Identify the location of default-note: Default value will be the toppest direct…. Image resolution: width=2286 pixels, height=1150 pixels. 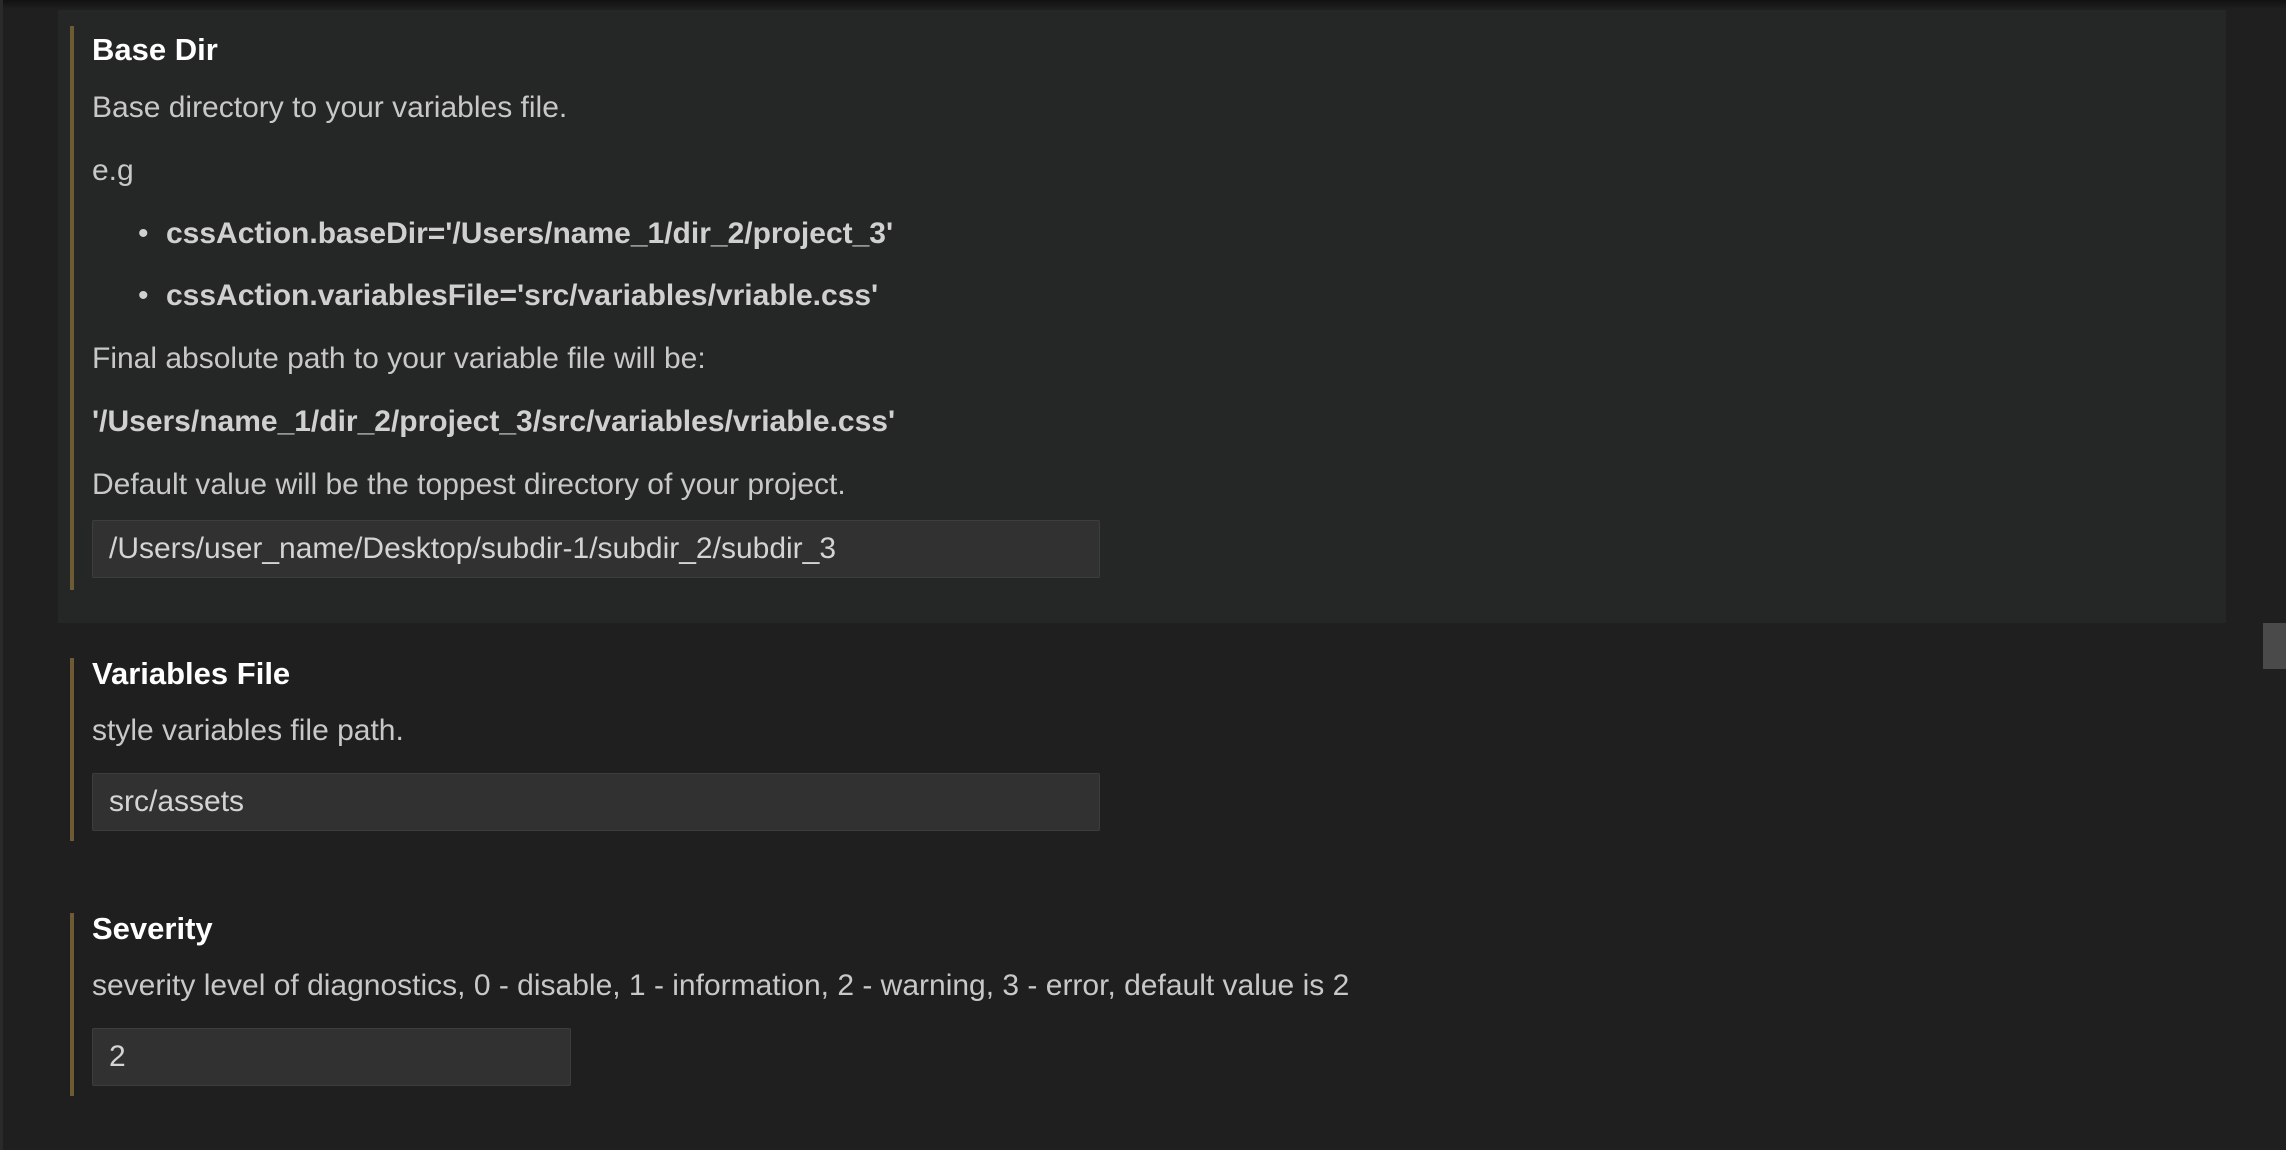
(469, 484).